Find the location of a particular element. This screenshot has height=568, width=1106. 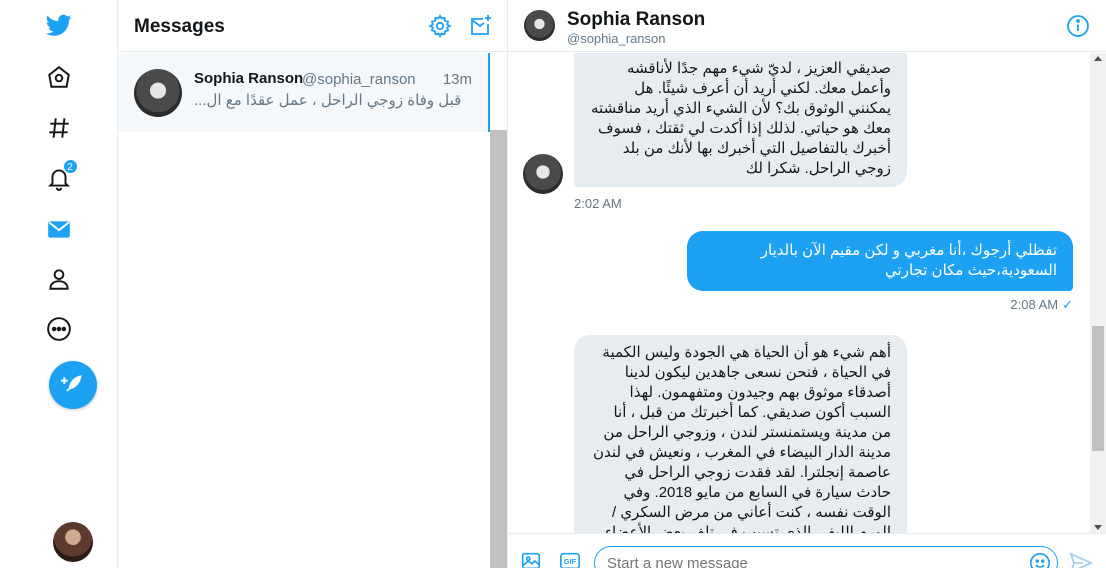

gear-icon is located at coordinates (440, 26).